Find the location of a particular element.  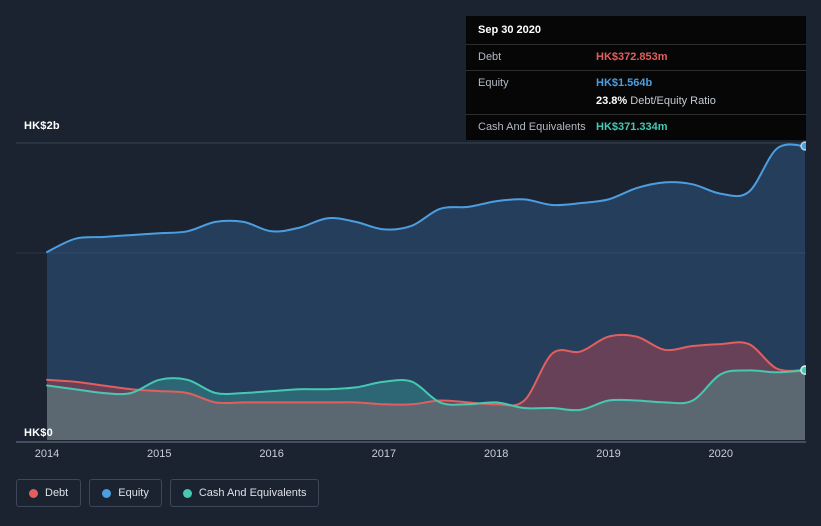

tooltip-cash-value: HK$371.334m is located at coordinates (632, 127).